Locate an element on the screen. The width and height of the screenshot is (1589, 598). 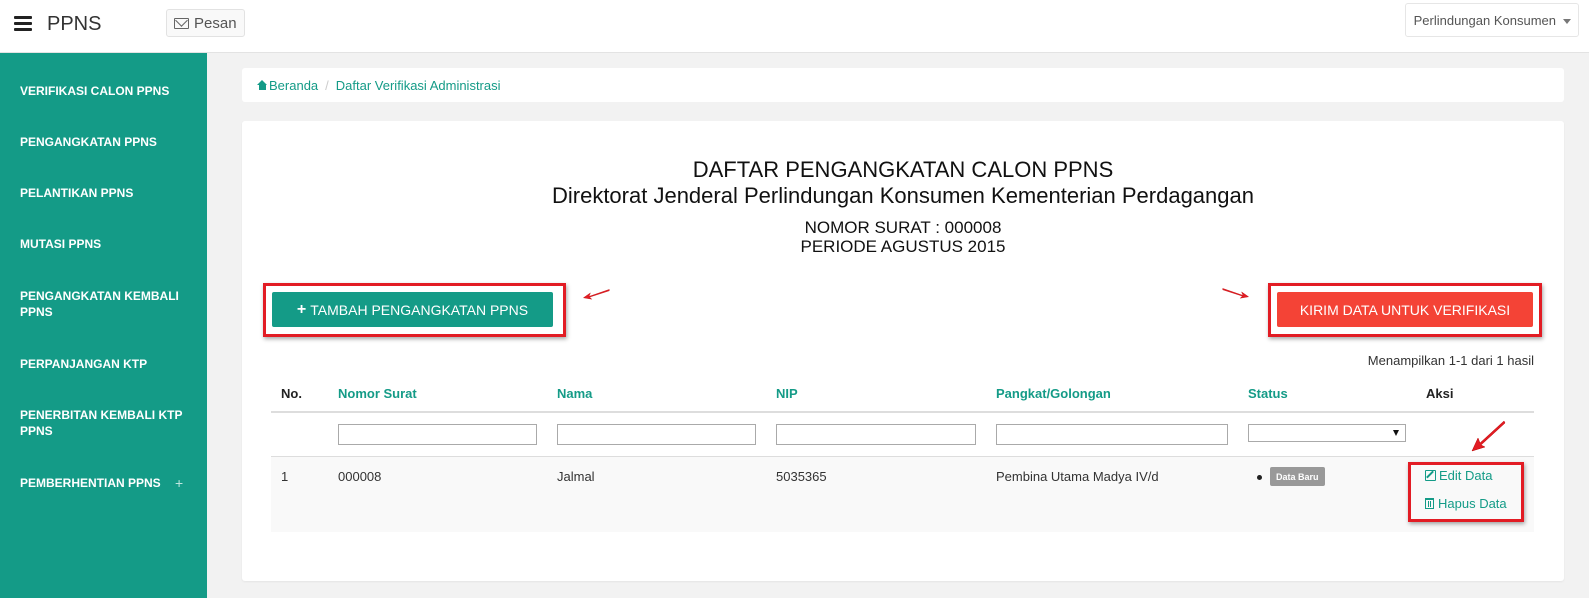
app-brand: PPNS is located at coordinates (74, 24).